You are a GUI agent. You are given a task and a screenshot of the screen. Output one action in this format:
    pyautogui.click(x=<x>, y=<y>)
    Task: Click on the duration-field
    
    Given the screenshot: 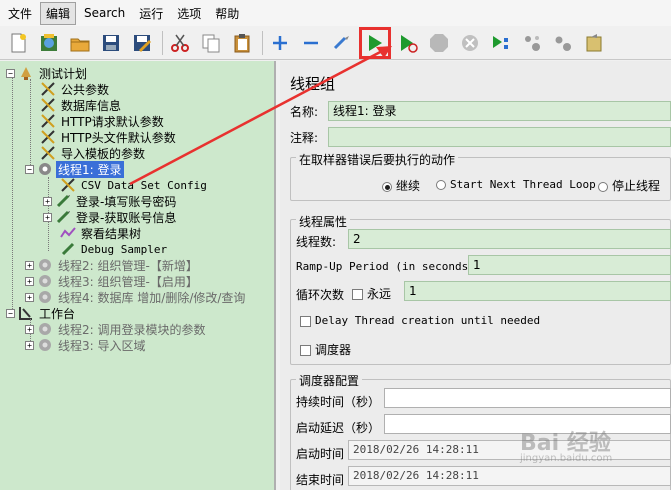 What is the action you would take?
    pyautogui.click(x=527, y=398)
    